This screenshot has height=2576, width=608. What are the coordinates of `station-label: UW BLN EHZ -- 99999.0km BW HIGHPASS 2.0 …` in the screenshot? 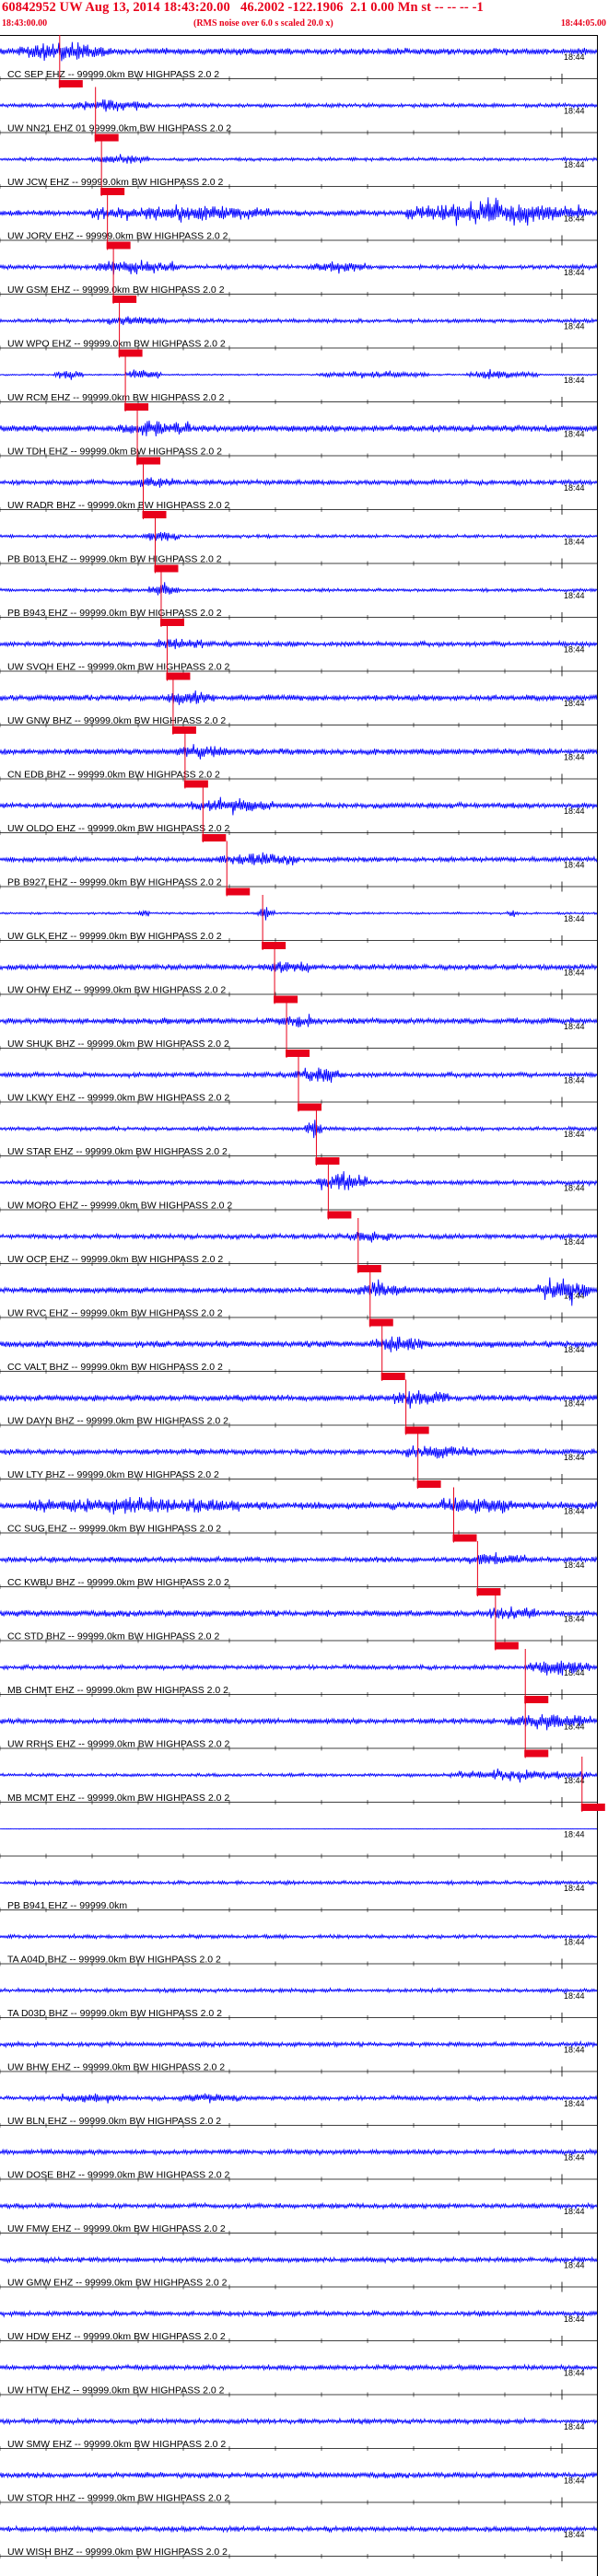 It's located at (114, 2121).